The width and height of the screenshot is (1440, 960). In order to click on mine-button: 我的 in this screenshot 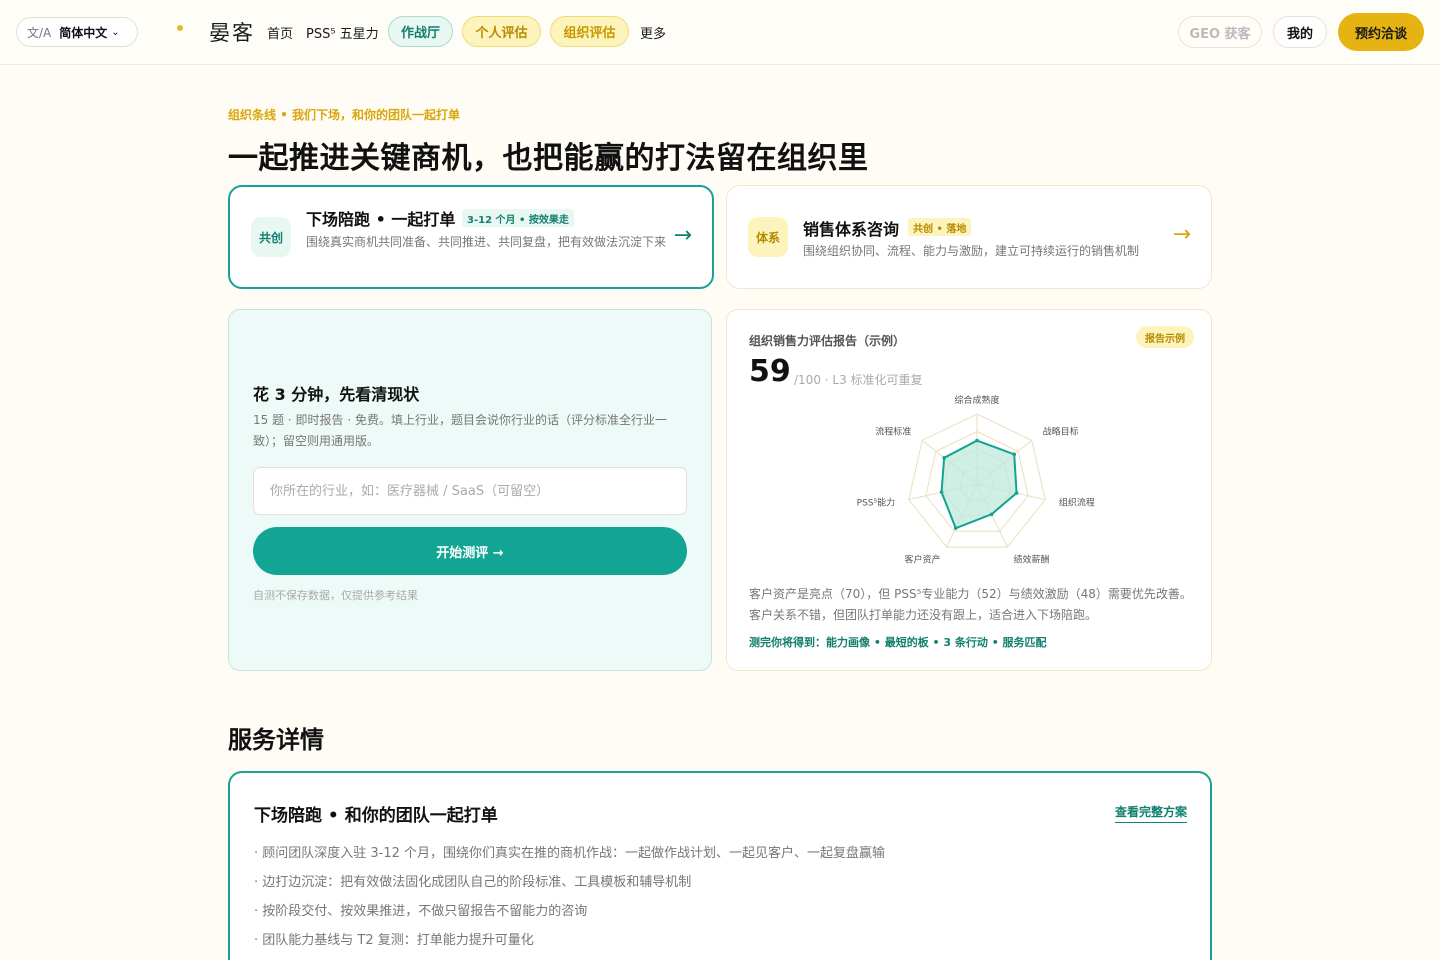, I will do `click(1300, 32)`.